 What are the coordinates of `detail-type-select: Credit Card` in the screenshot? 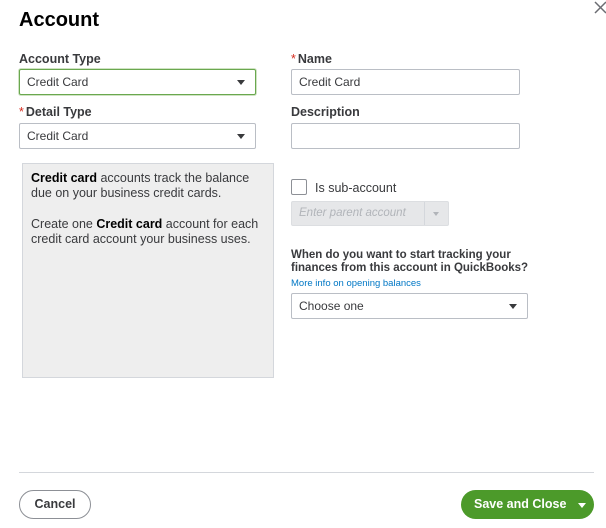 It's located at (137, 136).